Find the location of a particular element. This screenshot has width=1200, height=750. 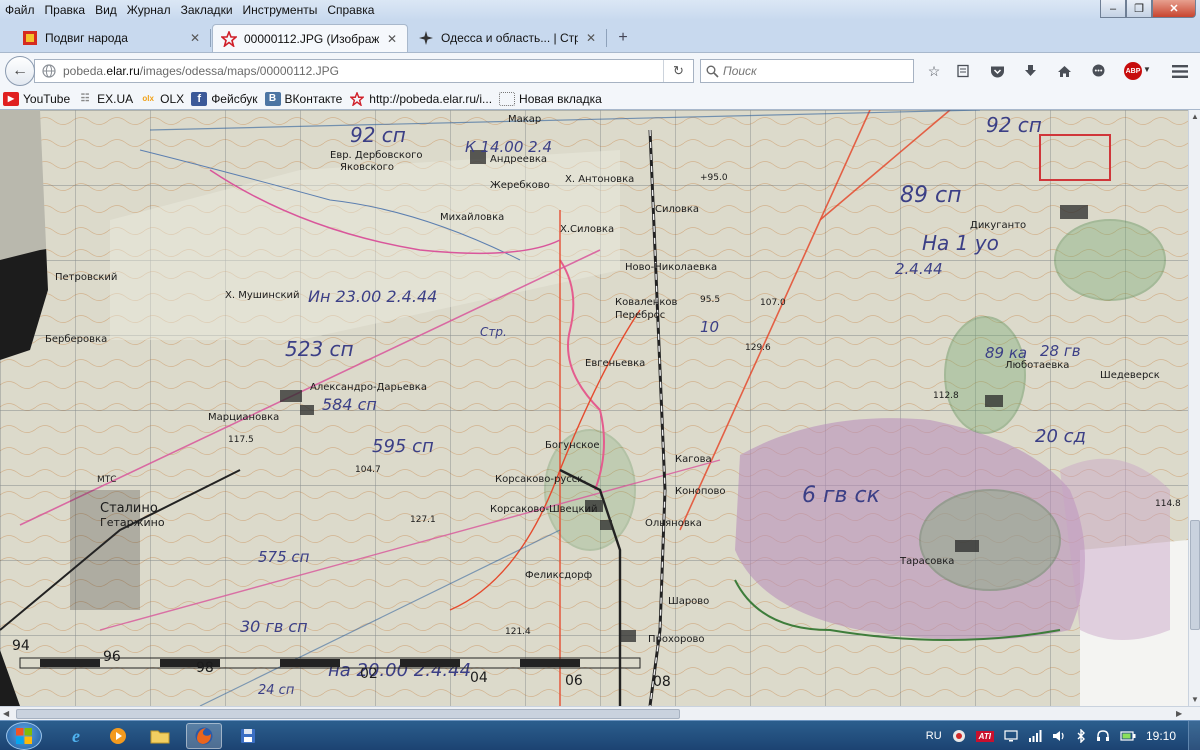

back-button: ← is located at coordinates (20, 71).